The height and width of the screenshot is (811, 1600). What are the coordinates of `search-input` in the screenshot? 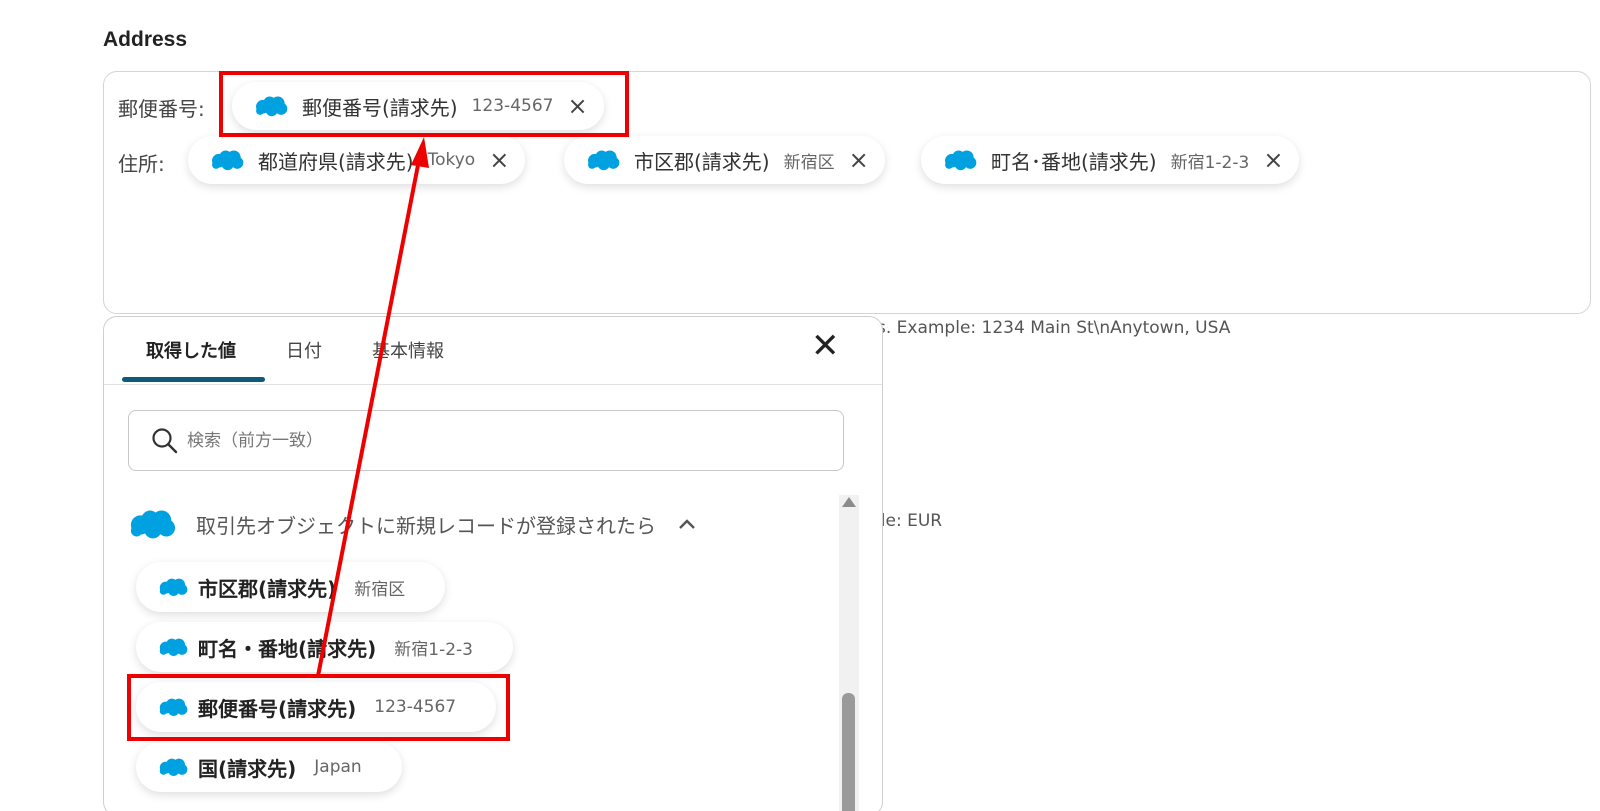 It's located at (487, 440).